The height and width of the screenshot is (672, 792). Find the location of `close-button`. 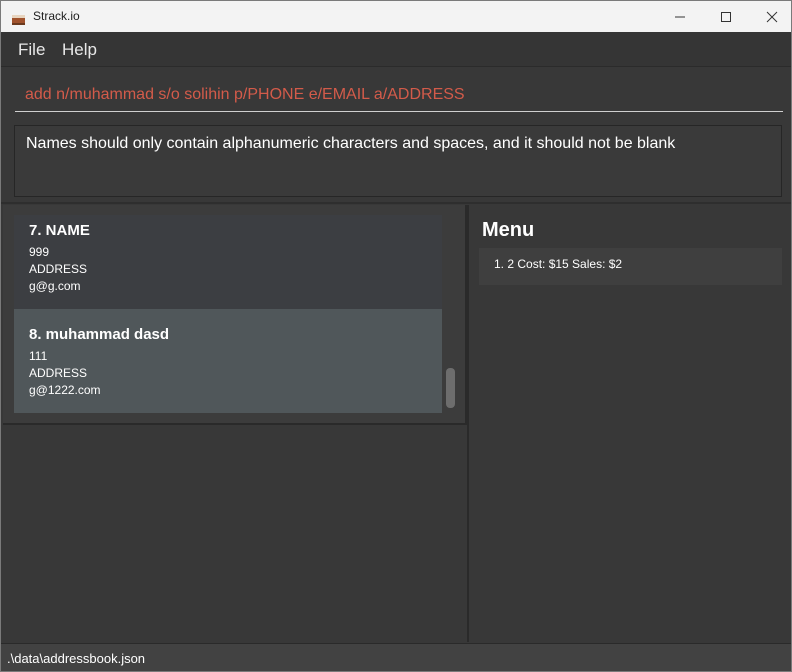

close-button is located at coordinates (770, 16).